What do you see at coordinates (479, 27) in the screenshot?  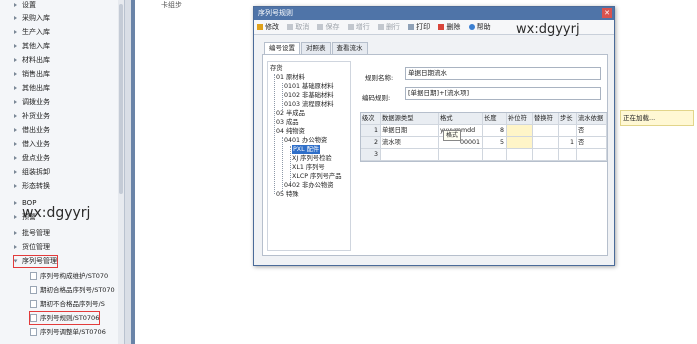 I see `help-button: 帮助` at bounding box center [479, 27].